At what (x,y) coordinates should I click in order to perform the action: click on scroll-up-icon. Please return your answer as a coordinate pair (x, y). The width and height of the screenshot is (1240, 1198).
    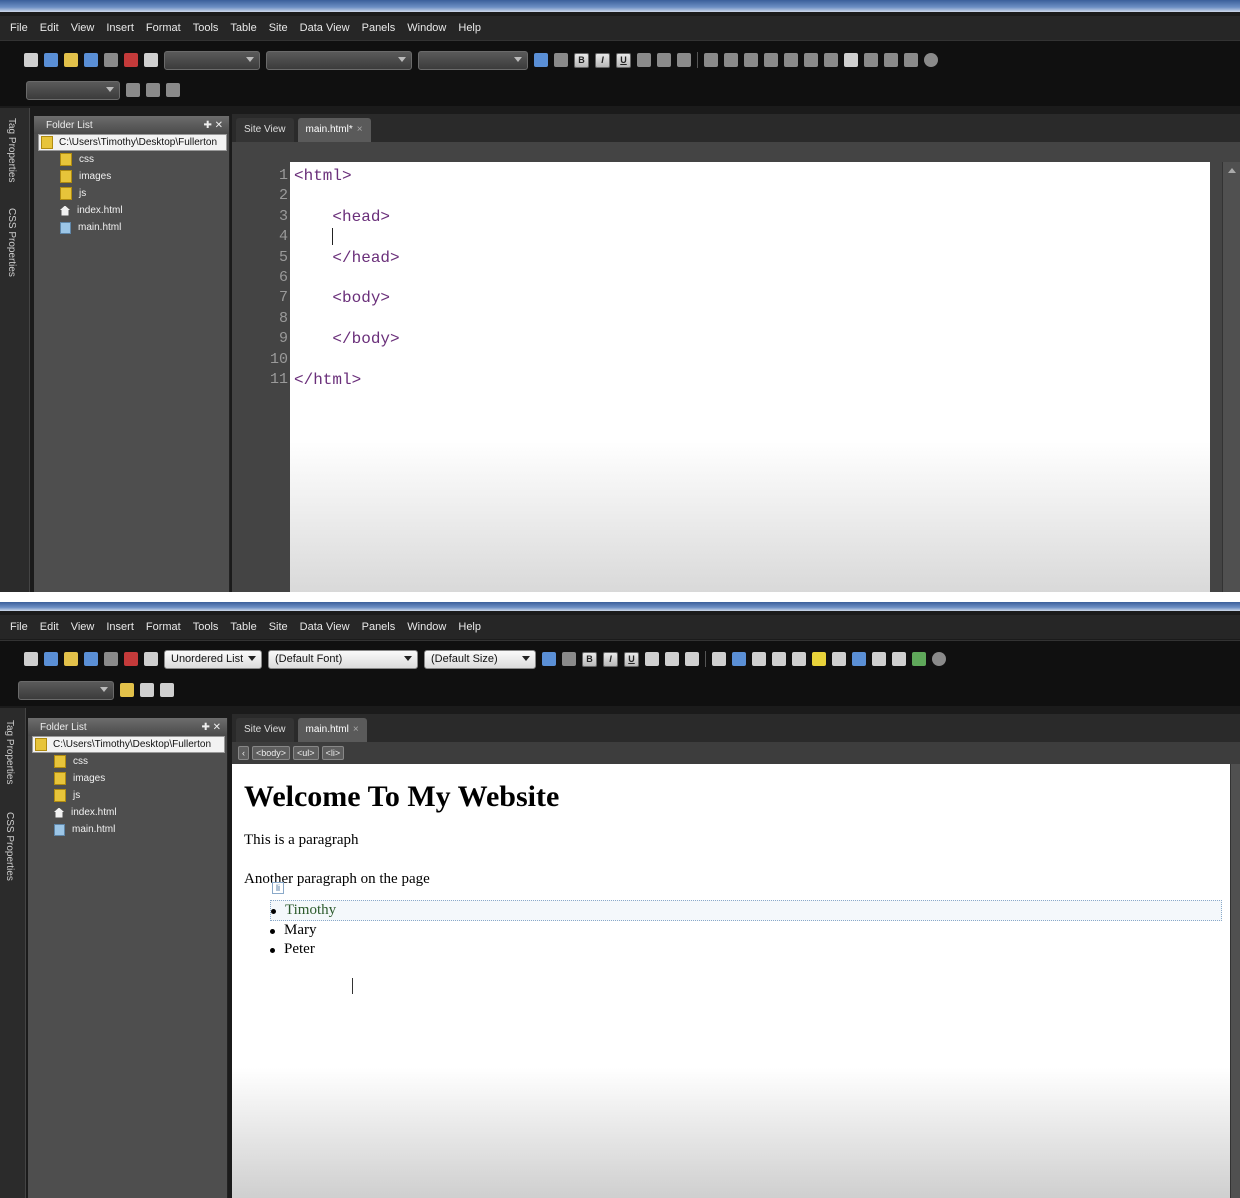
    Looking at the image, I should click on (1232, 170).